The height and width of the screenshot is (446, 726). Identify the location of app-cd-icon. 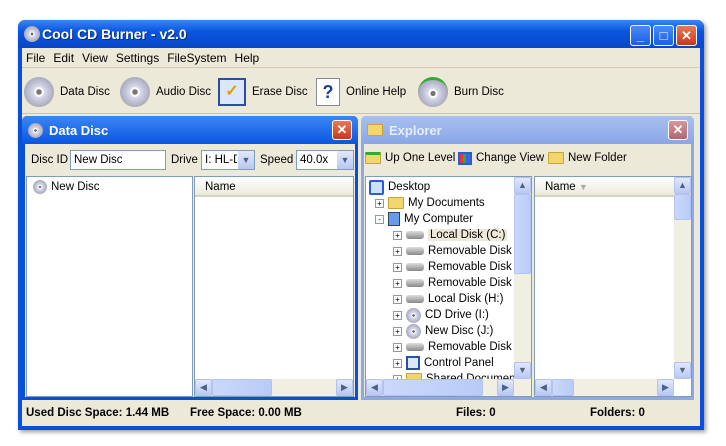
(32, 34).